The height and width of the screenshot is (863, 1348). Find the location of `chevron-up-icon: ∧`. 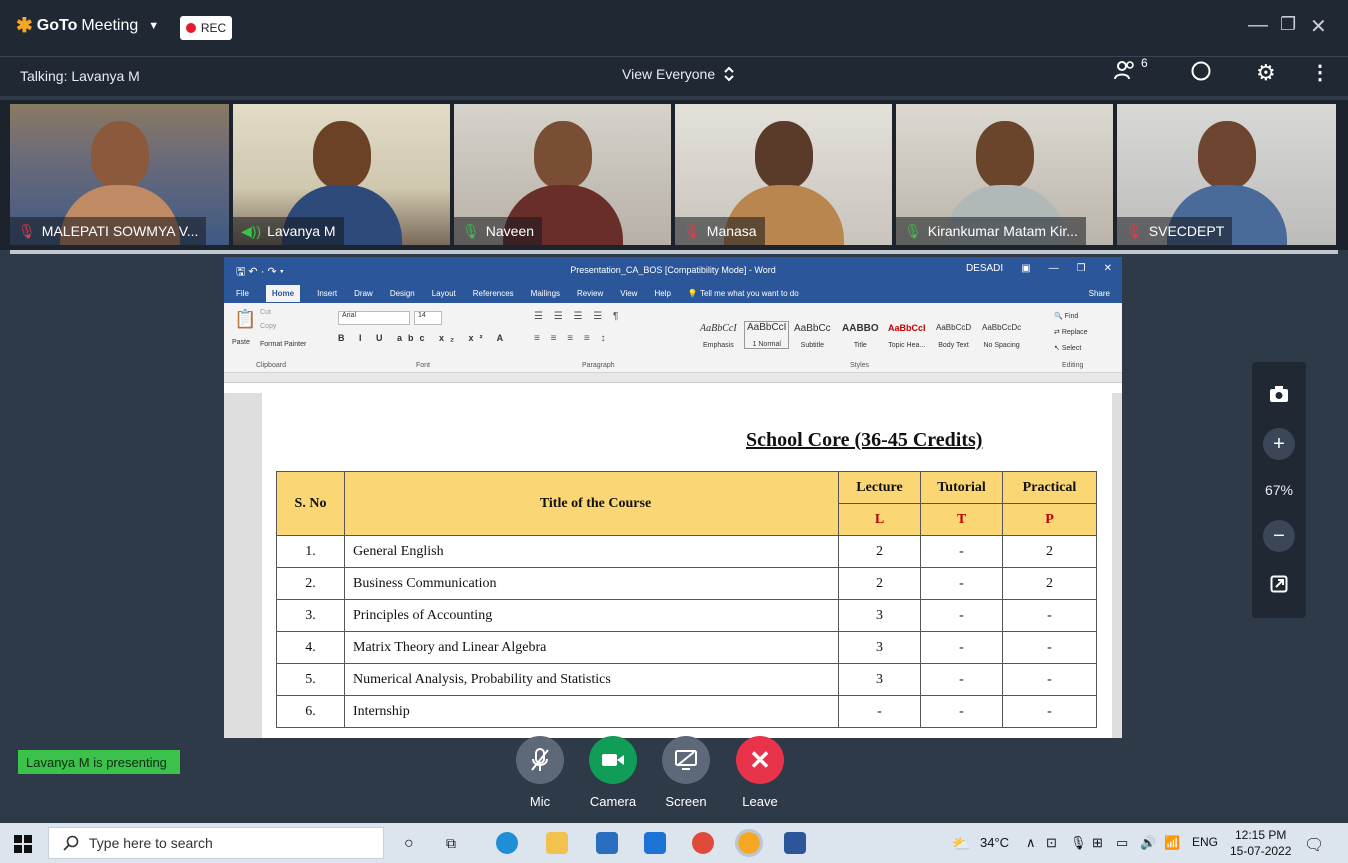

chevron-up-icon: ∧ is located at coordinates (1031, 843).